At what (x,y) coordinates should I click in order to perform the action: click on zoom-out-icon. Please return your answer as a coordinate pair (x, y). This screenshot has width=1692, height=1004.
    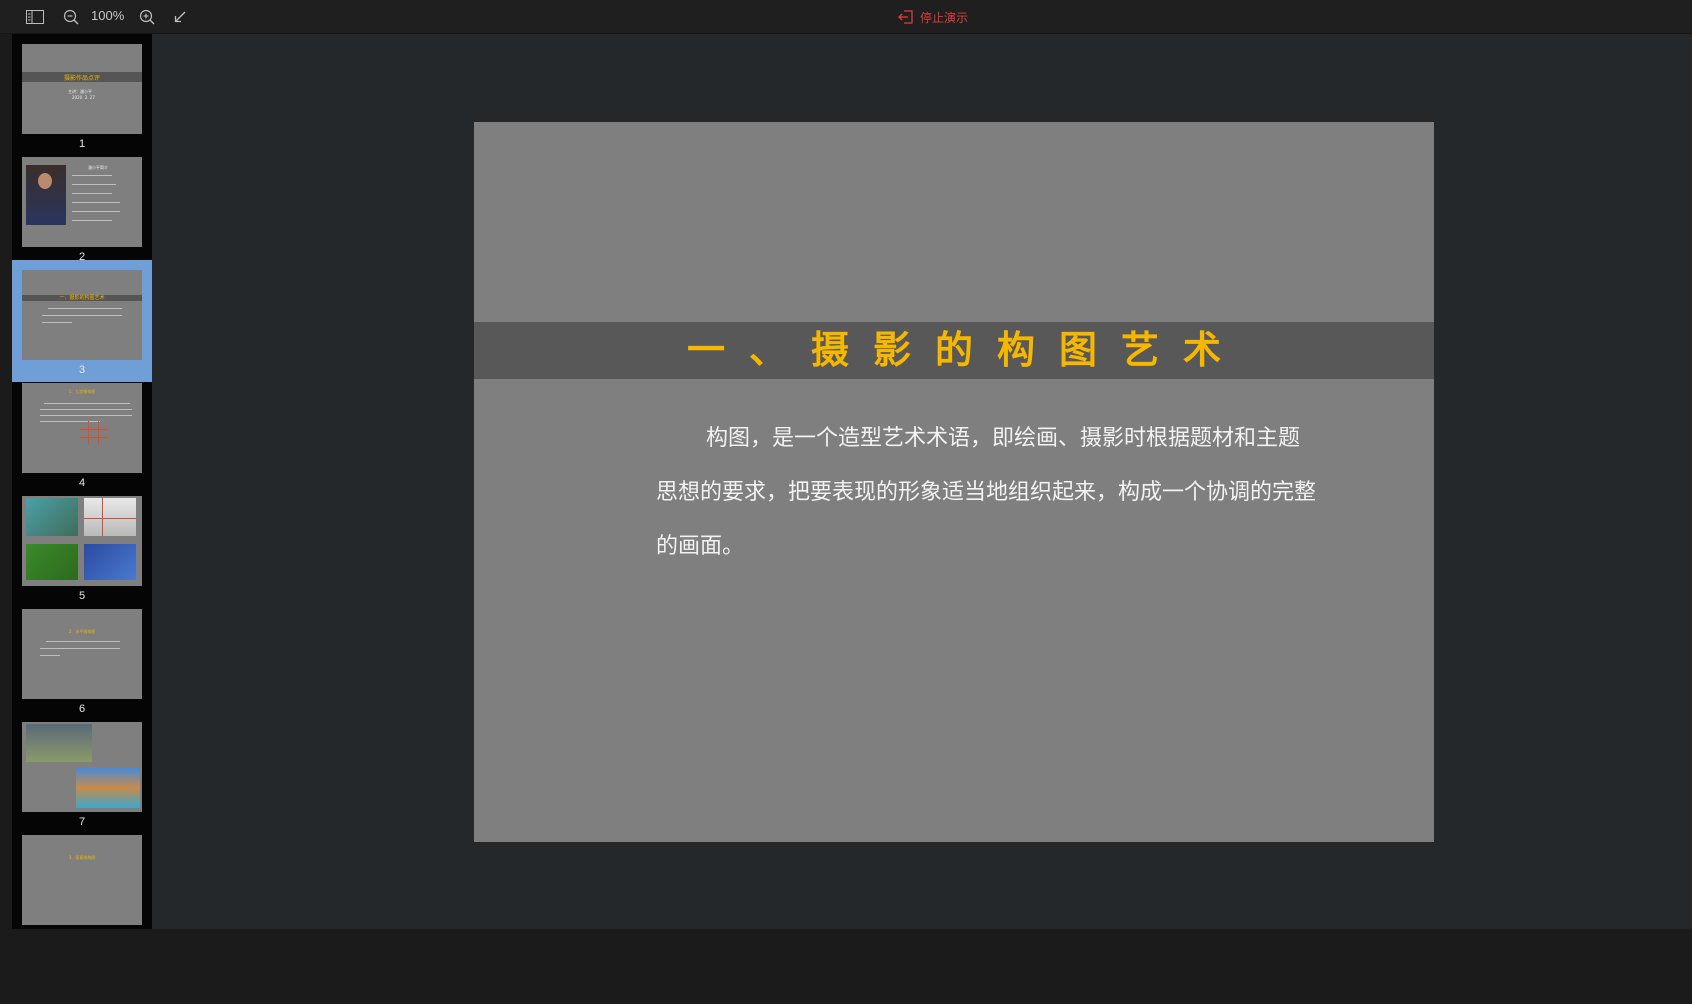
    Looking at the image, I should click on (71, 17).